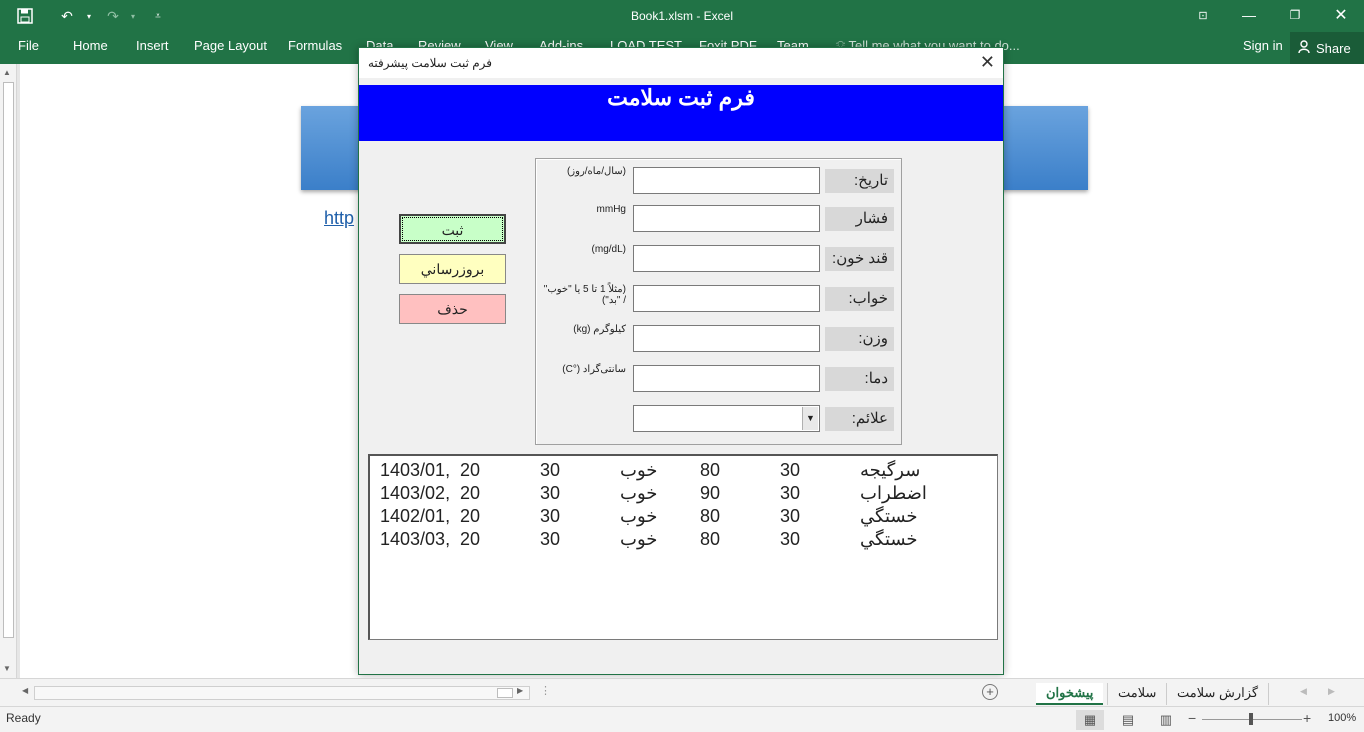  What do you see at coordinates (339, 218) in the screenshot?
I see `sheet-hyperlink: http` at bounding box center [339, 218].